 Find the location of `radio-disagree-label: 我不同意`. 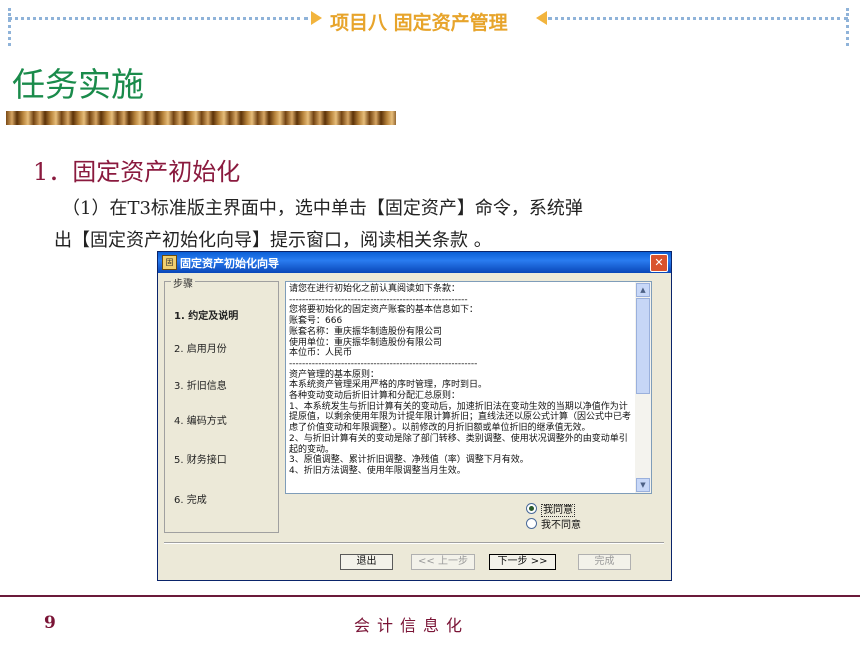

radio-disagree-label: 我不同意 is located at coordinates (561, 525).